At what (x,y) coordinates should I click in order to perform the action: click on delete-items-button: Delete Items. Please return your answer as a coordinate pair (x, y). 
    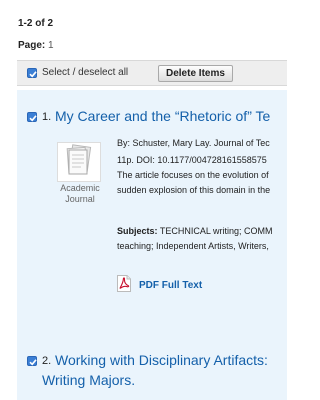
    Looking at the image, I should click on (195, 73).